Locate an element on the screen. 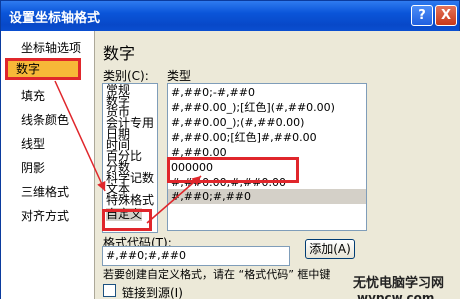 Image resolution: width=460 pixels, height=299 pixels. section-title: 数字 is located at coordinates (119, 53).